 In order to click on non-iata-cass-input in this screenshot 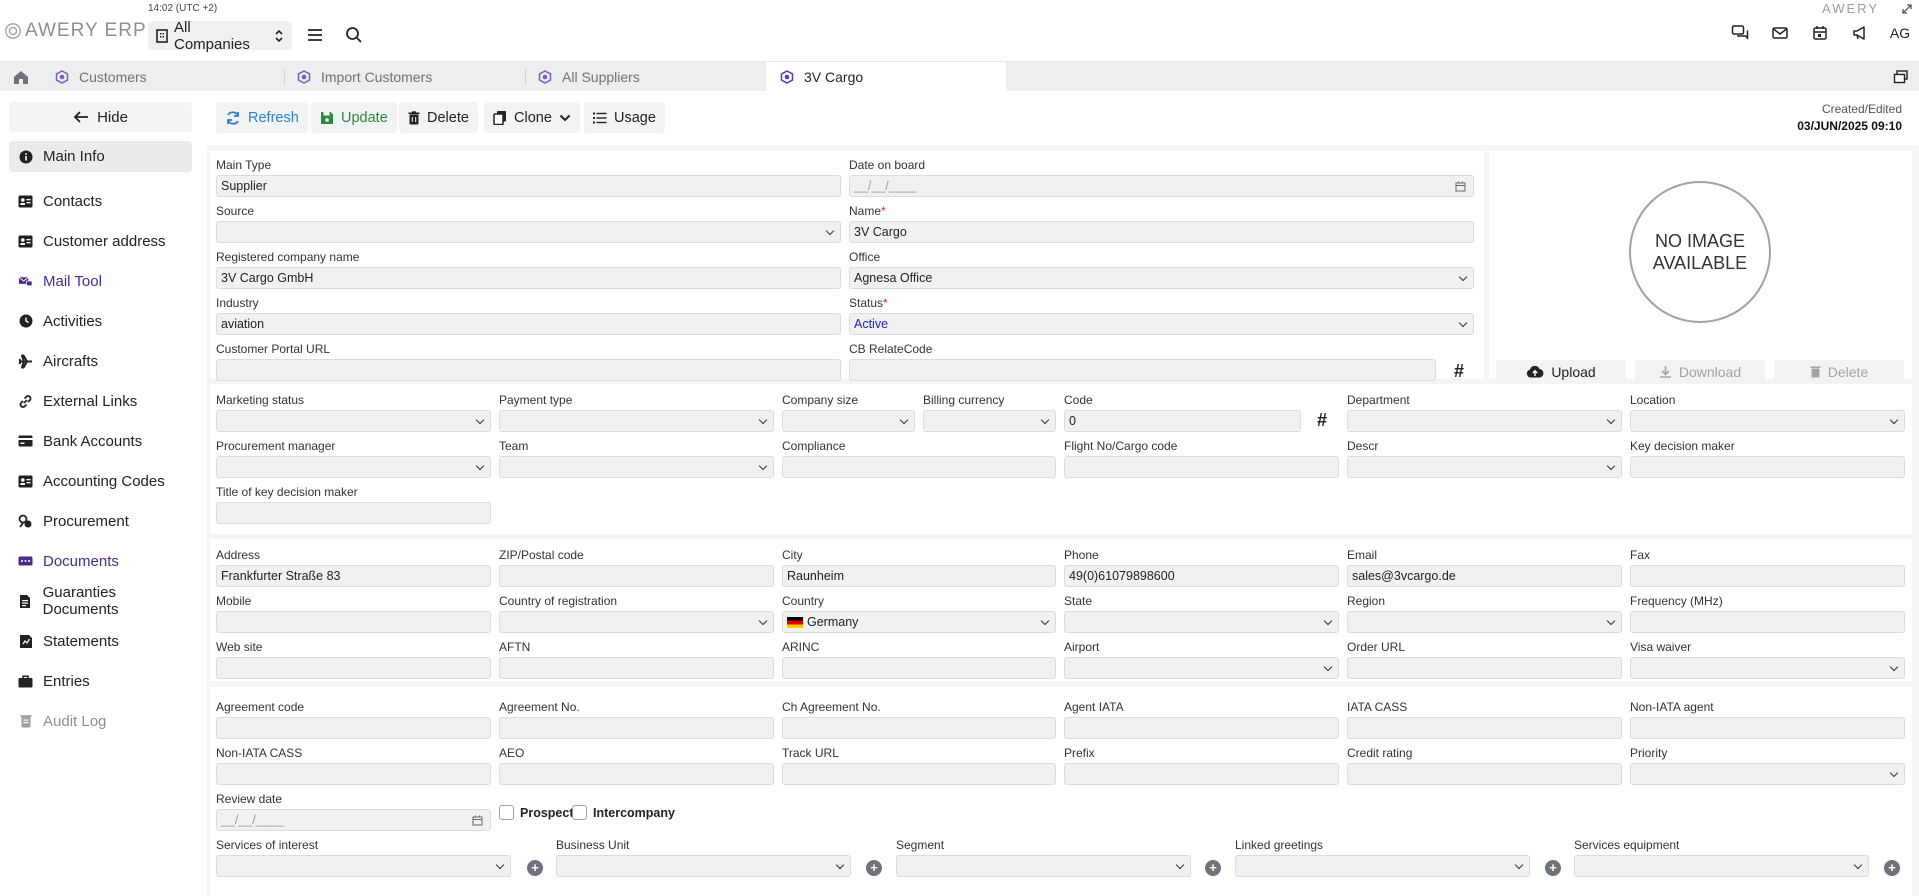, I will do `click(353, 774)`.